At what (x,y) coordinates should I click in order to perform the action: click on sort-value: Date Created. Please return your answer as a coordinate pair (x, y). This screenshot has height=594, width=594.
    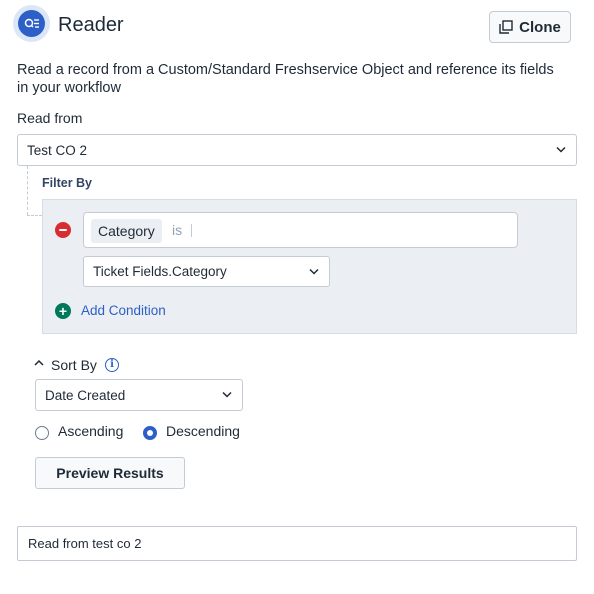
    Looking at the image, I should click on (85, 395).